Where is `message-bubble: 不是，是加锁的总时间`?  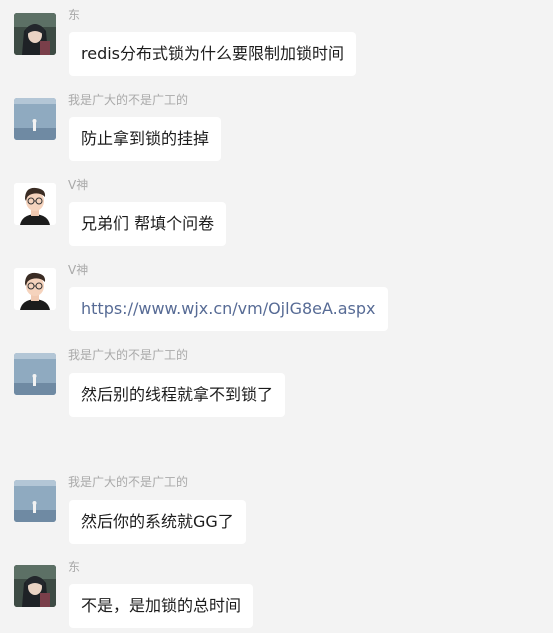
message-bubble: 不是，是加锁的总时间 is located at coordinates (161, 606).